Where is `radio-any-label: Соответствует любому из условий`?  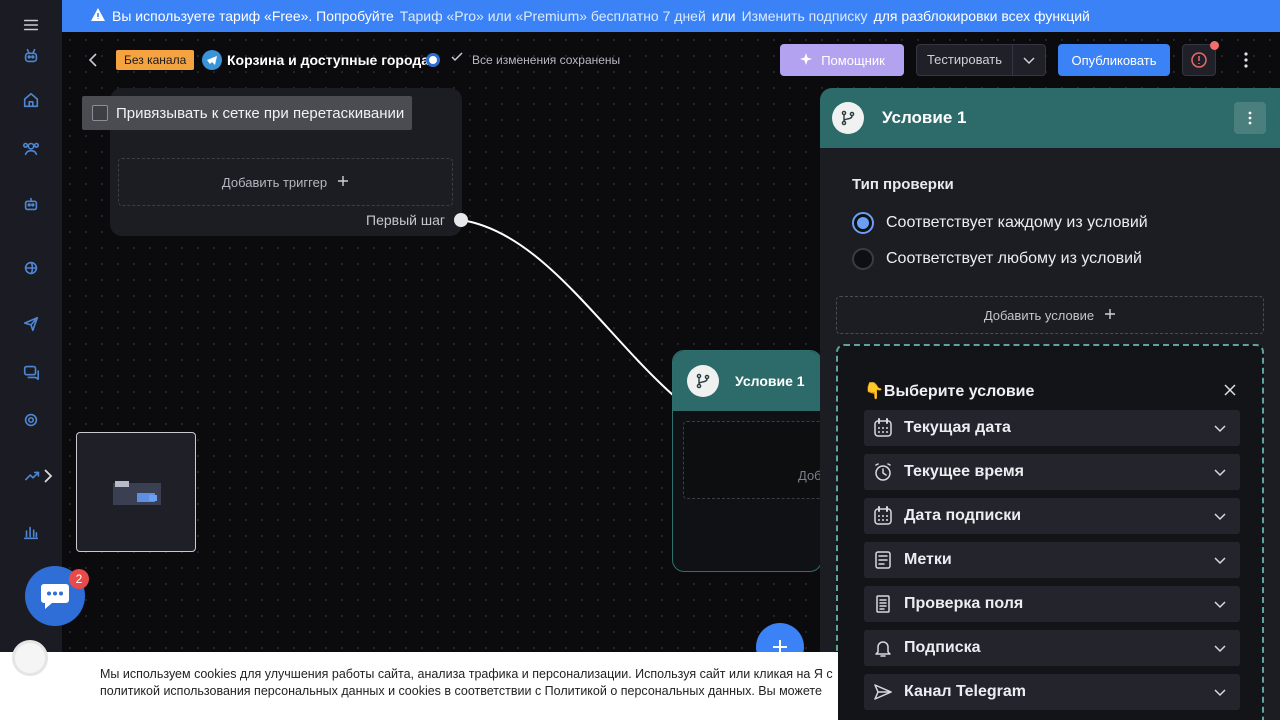
radio-any-label: Соответствует любому из условий is located at coordinates (1014, 258).